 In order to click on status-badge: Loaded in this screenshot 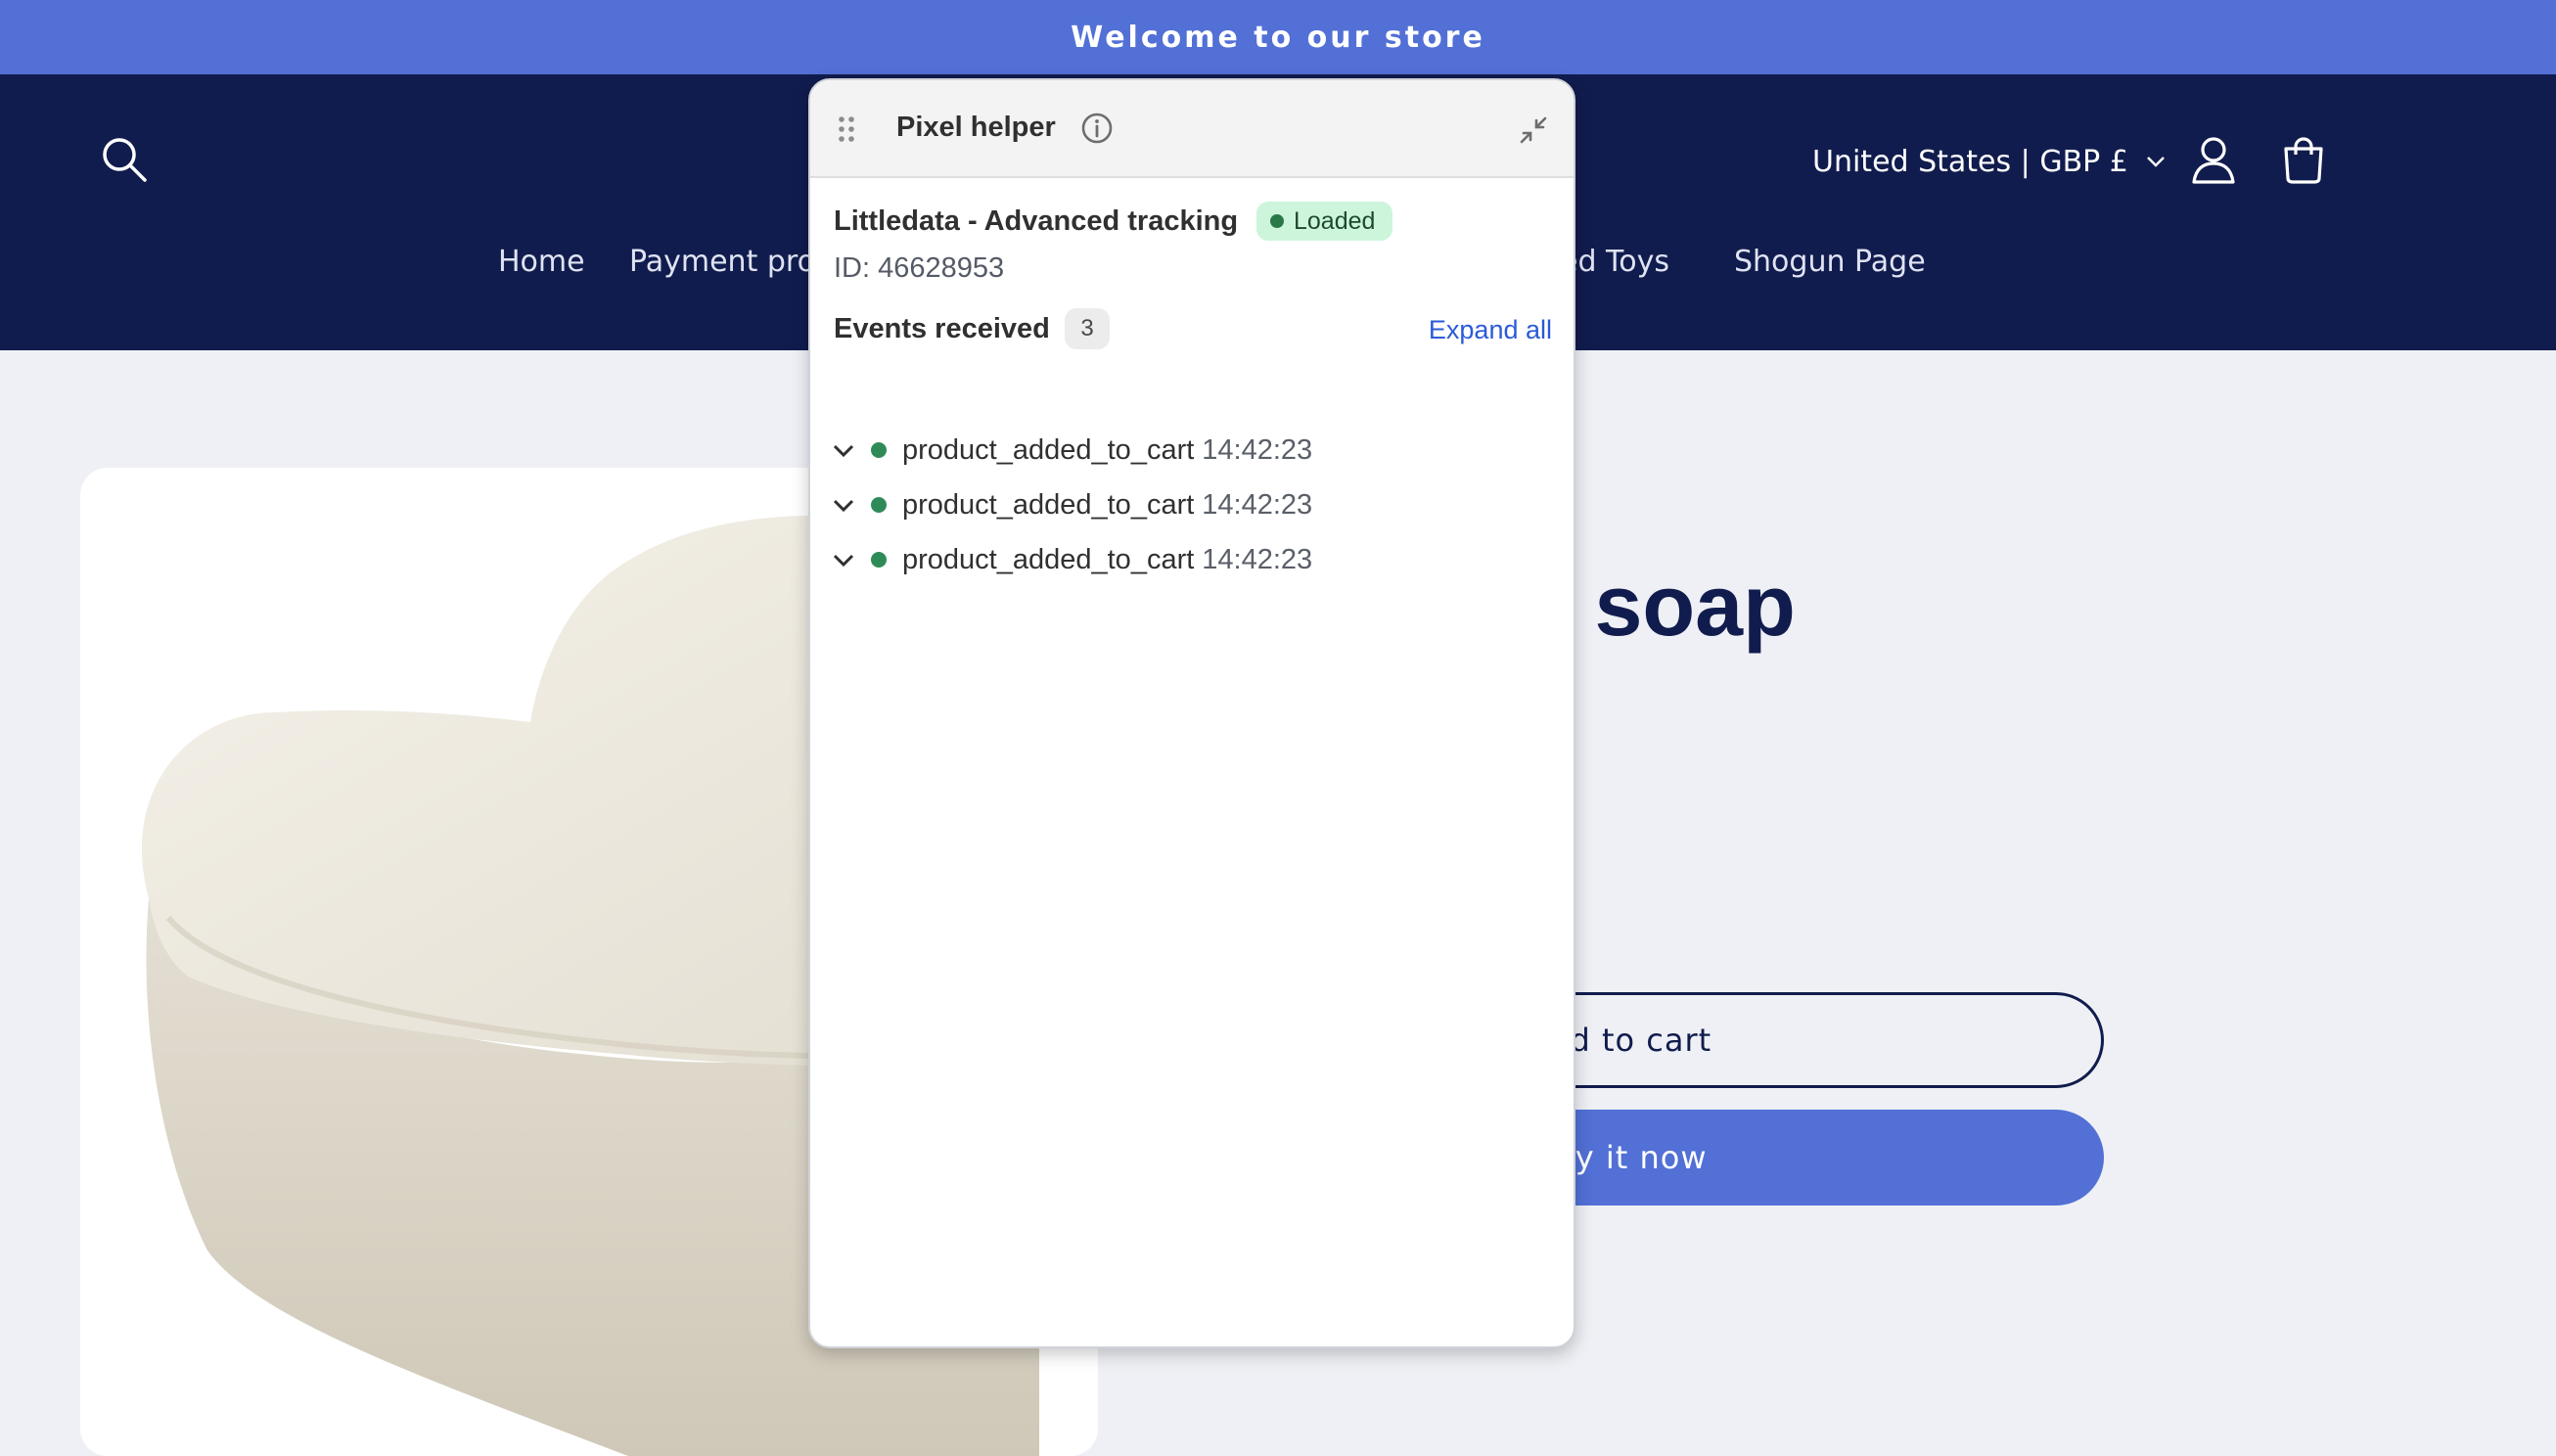, I will do `click(1324, 221)`.